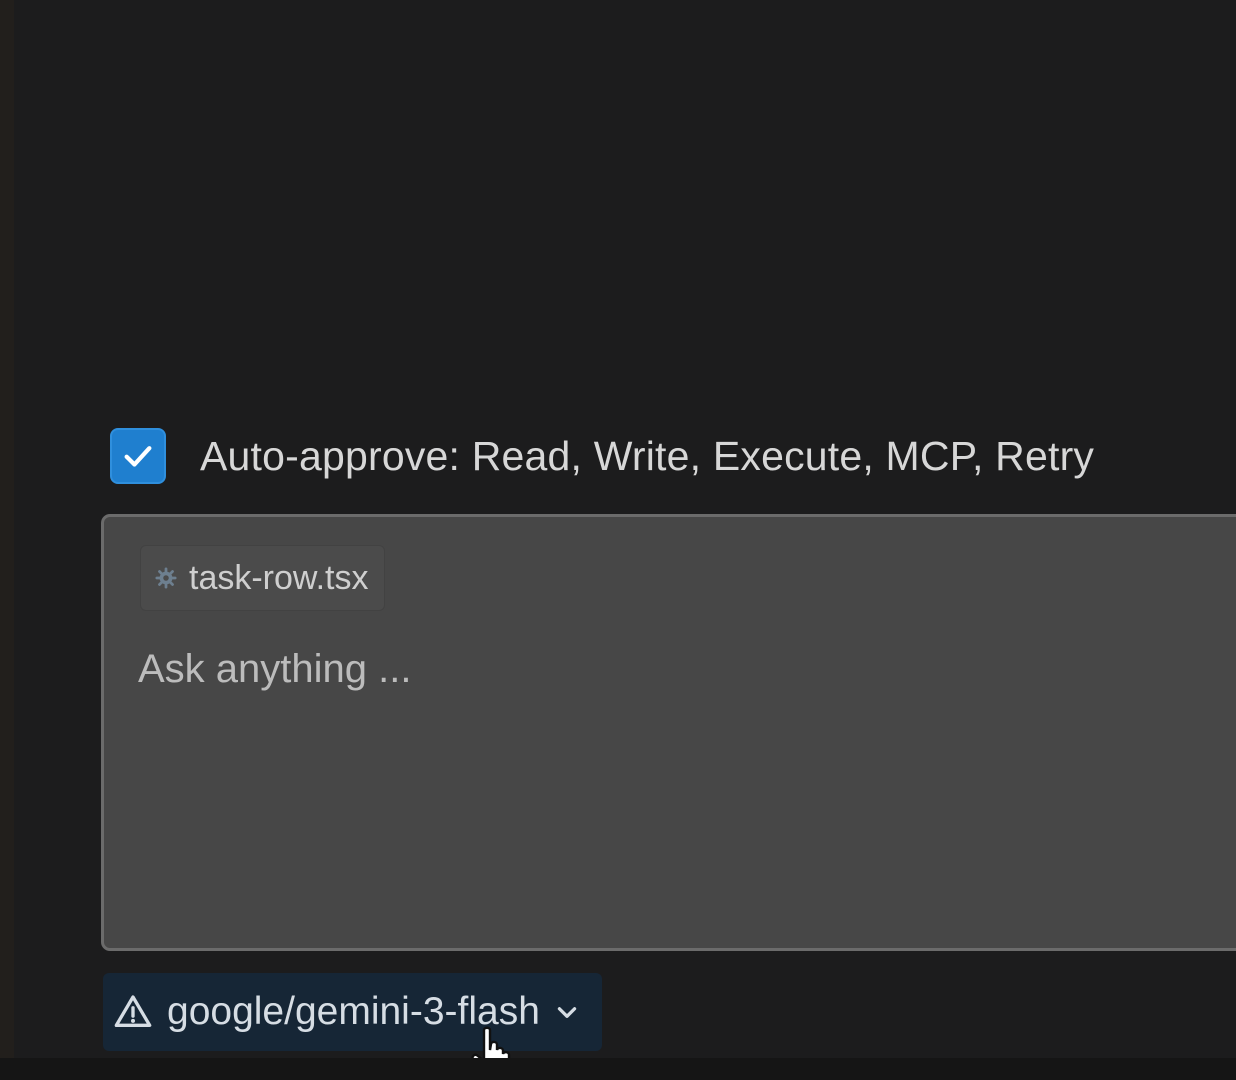 Image resolution: width=1236 pixels, height=1080 pixels. Describe the element at coordinates (352, 1012) in the screenshot. I see `model-selector: google/gemini-3-flash` at that location.